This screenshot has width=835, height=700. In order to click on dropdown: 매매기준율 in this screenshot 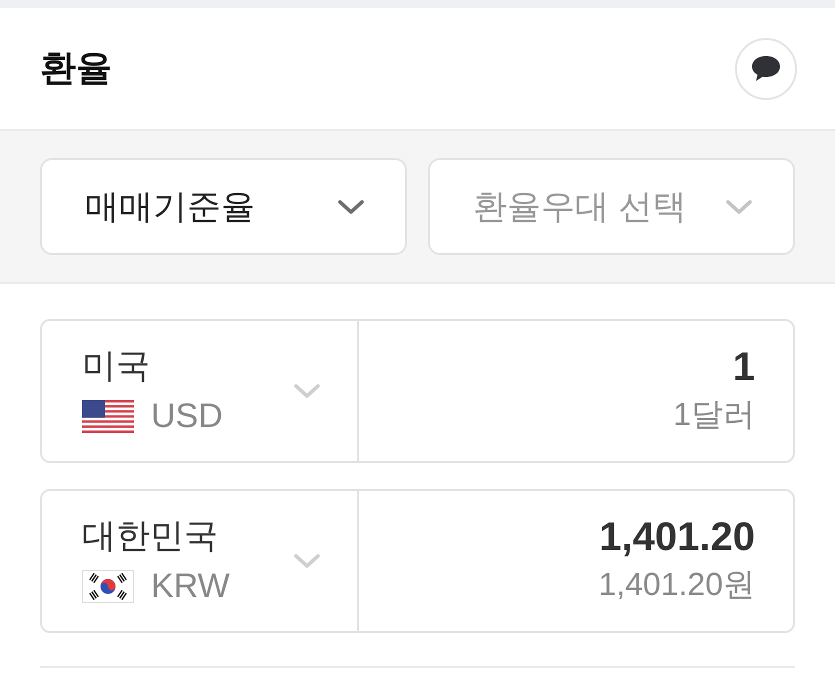, I will do `click(223, 206)`.